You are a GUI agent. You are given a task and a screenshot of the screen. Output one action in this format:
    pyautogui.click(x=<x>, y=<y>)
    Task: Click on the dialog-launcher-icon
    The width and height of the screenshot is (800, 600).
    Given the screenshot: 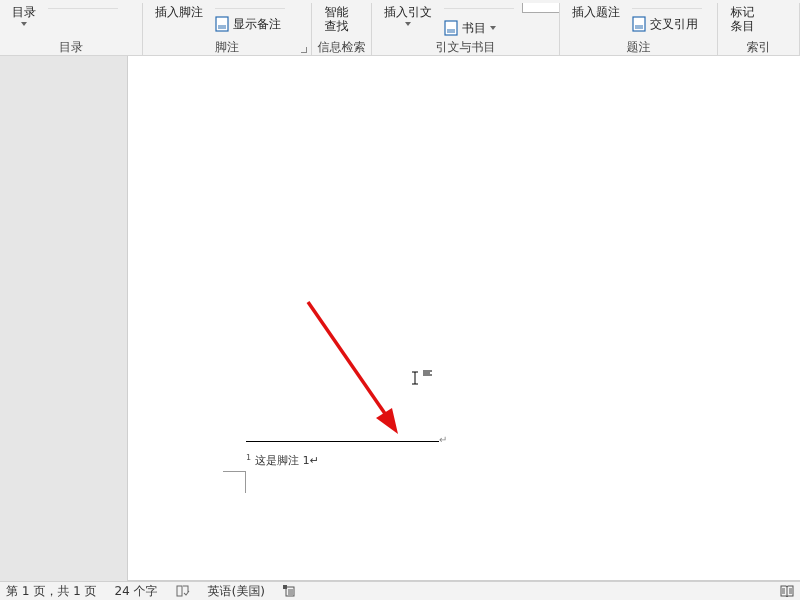 What is the action you would take?
    pyautogui.click(x=304, y=50)
    